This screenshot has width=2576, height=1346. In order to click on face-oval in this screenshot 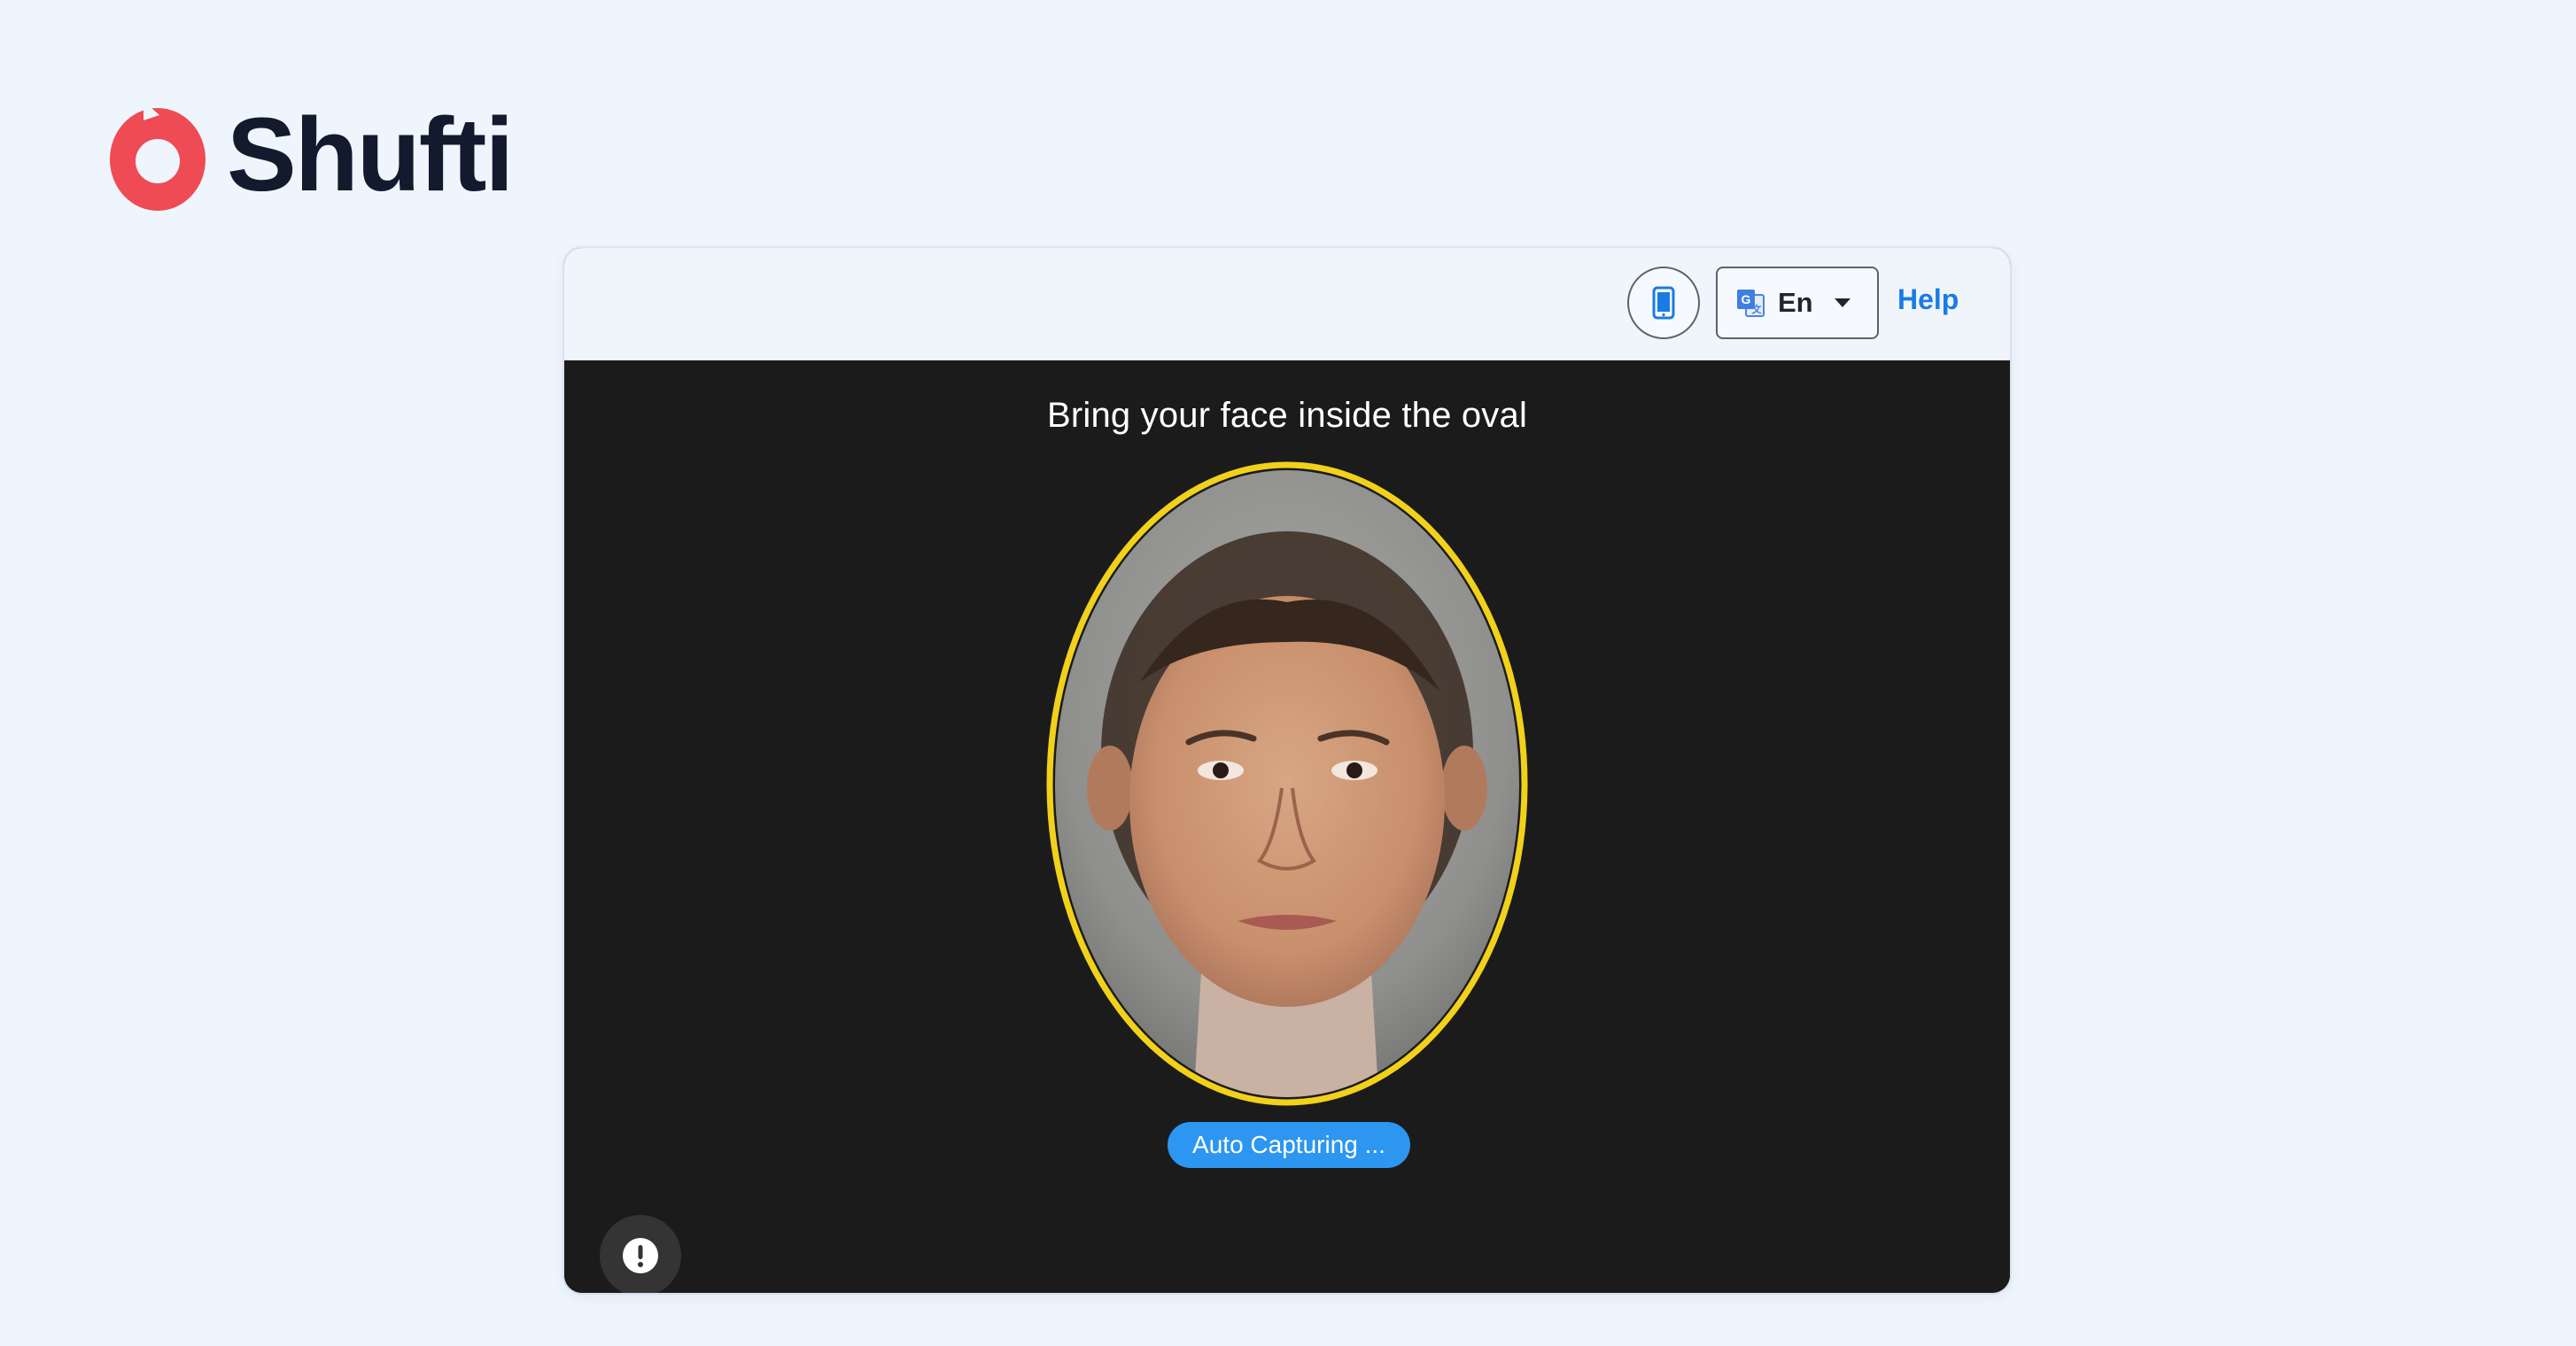, I will do `click(1287, 783)`.